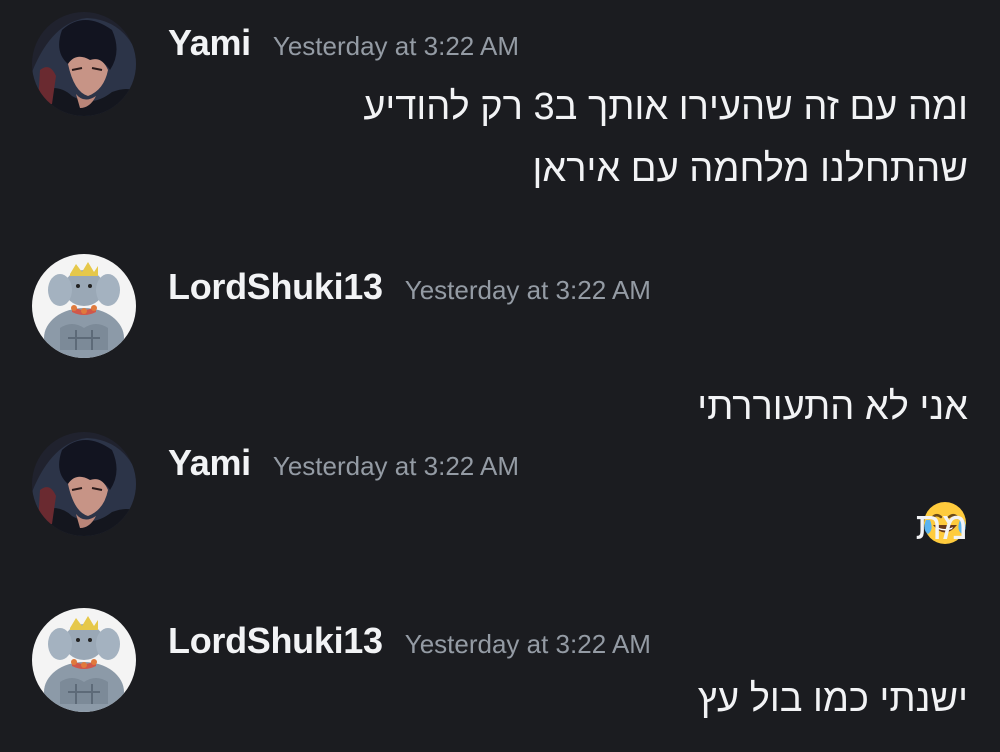  Describe the element at coordinates (945, 491) in the screenshot. I see `joy-emoji-icon` at that location.